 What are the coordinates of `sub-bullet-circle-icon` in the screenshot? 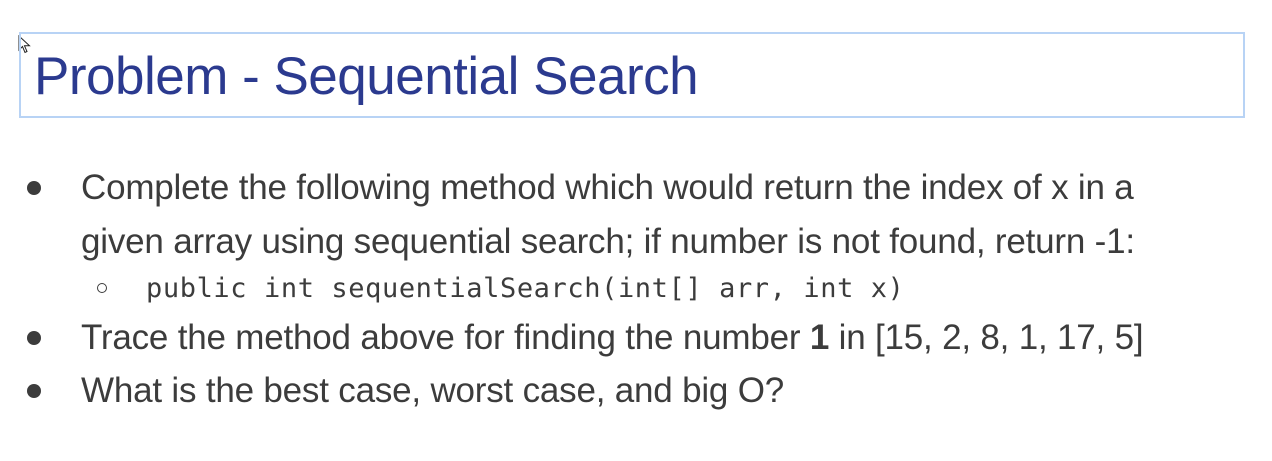 It's located at (102, 288).